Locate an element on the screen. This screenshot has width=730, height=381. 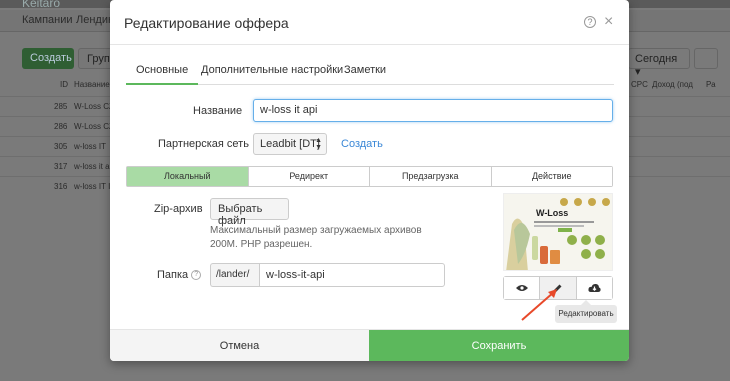
folder-label: Папка? is located at coordinates (179, 275).